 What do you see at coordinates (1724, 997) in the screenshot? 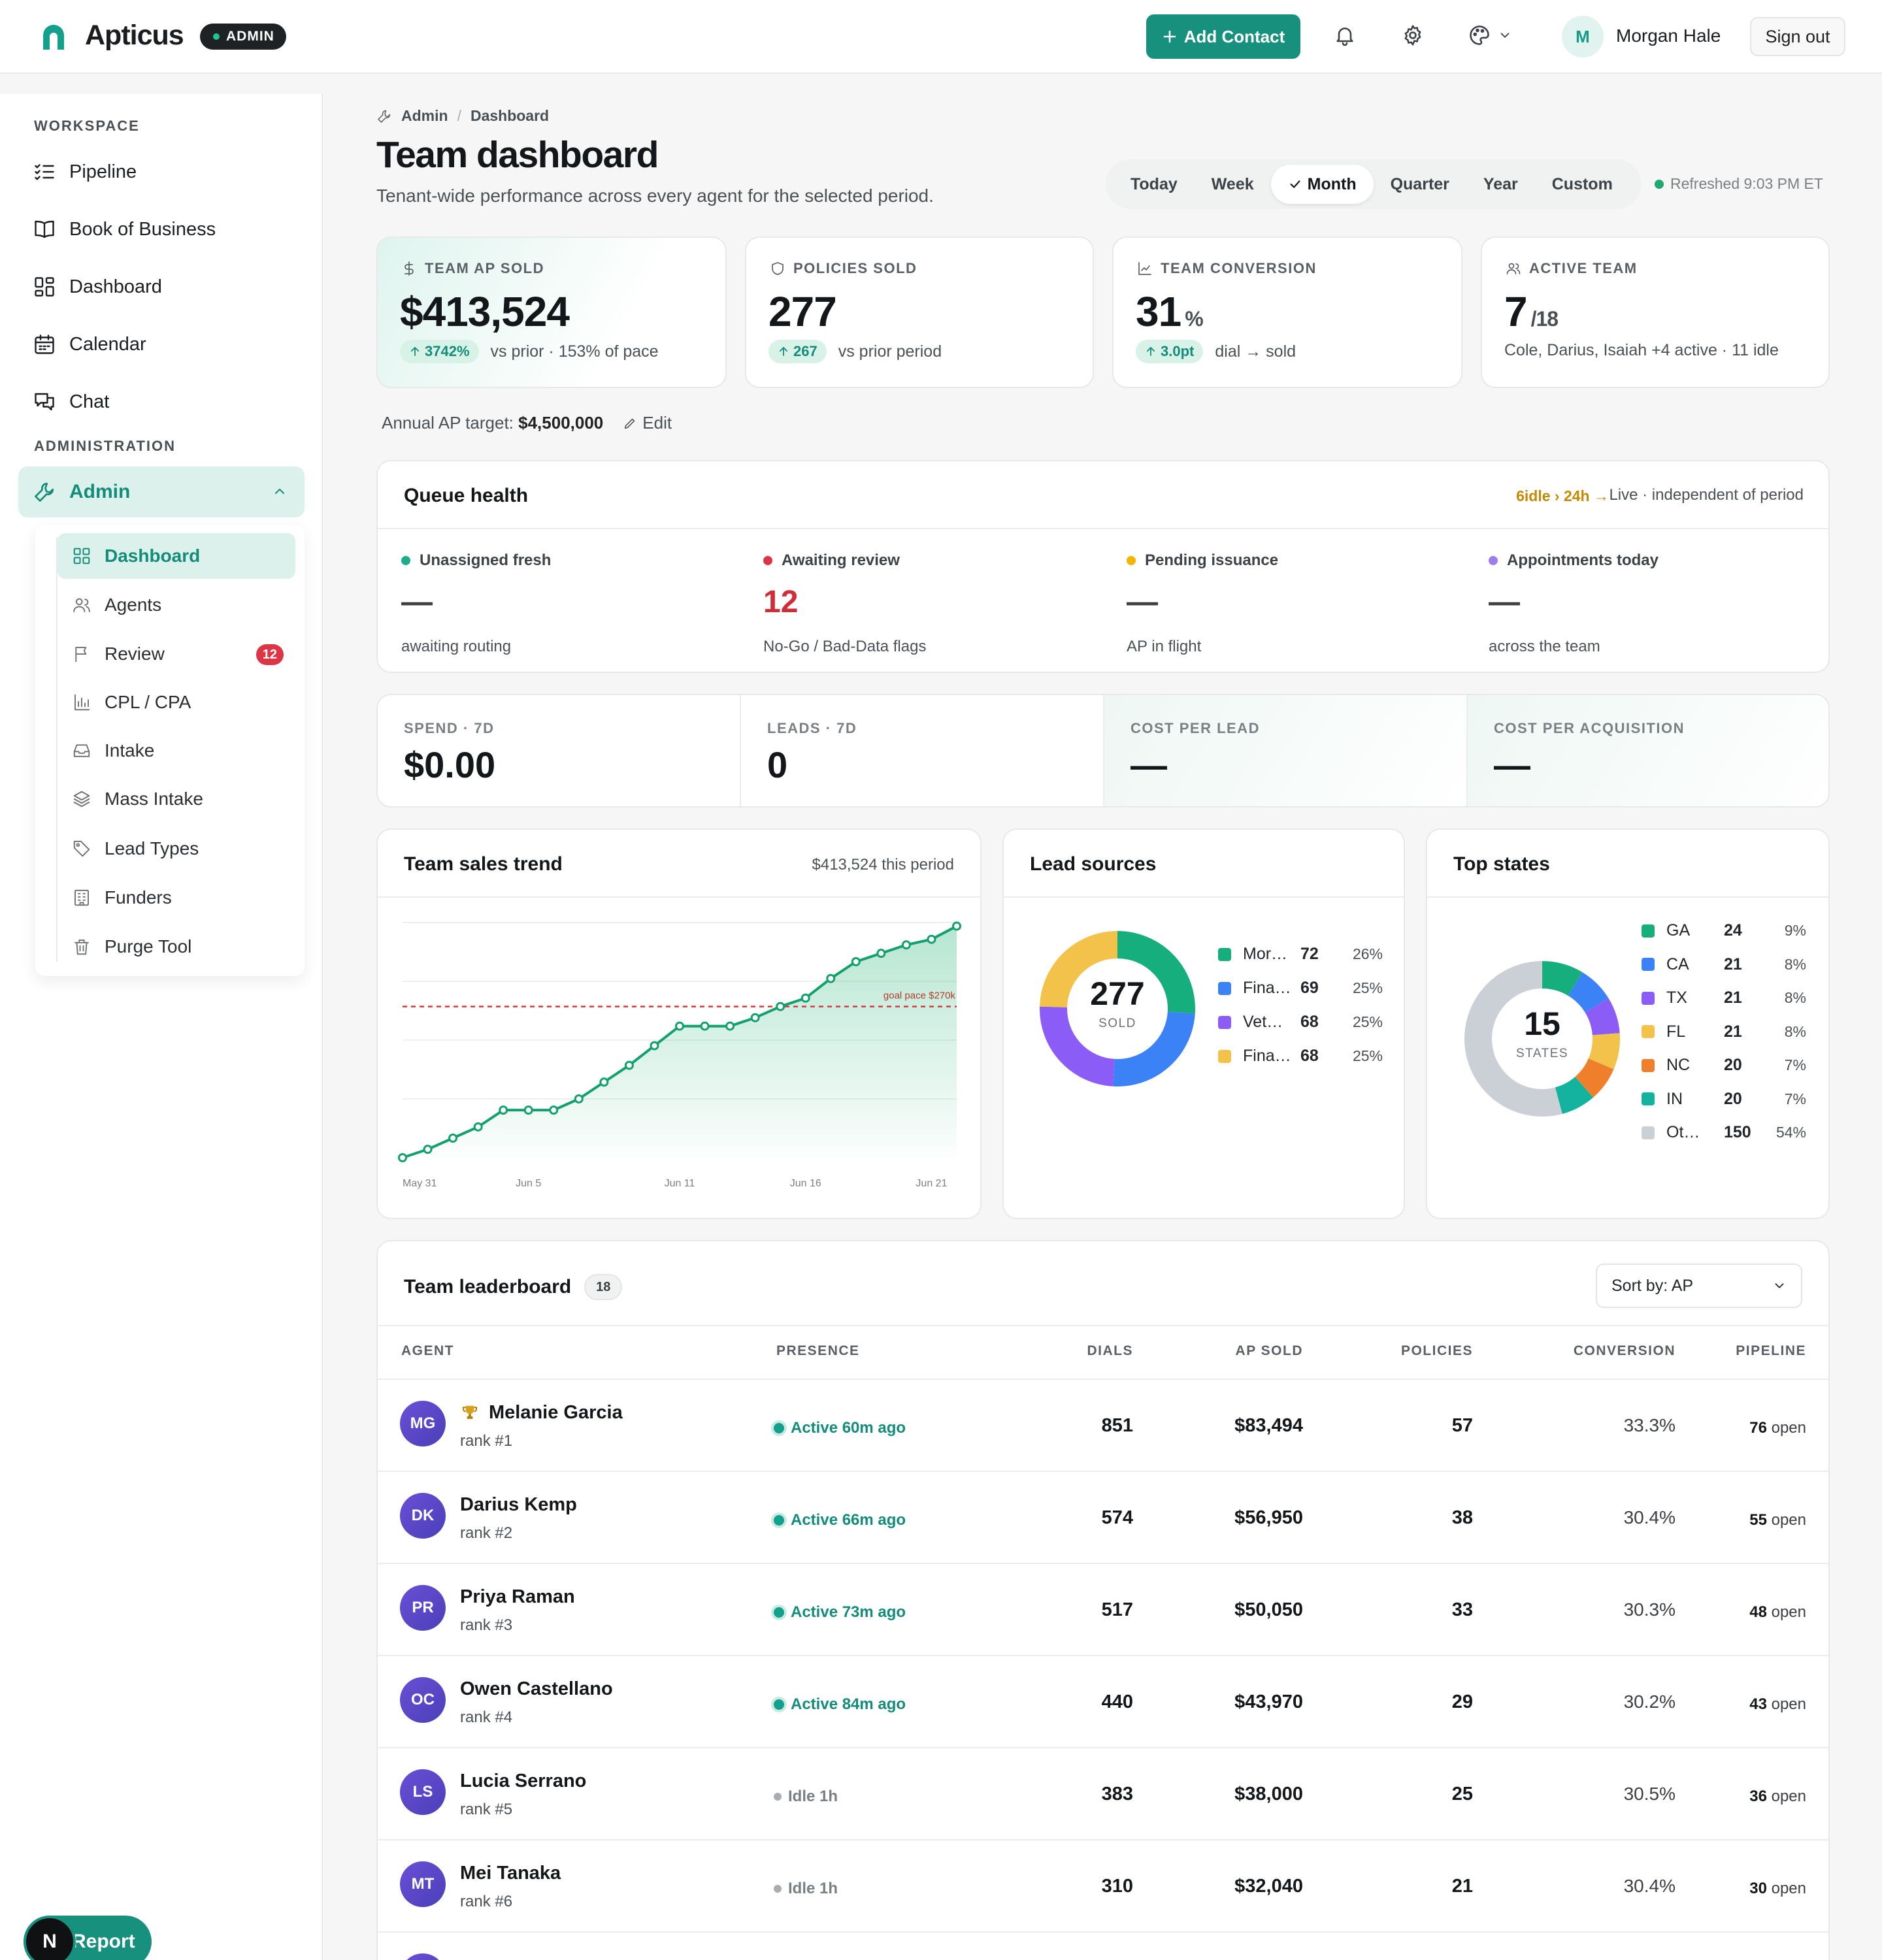
I see `legend-item: TX 21 8%` at bounding box center [1724, 997].